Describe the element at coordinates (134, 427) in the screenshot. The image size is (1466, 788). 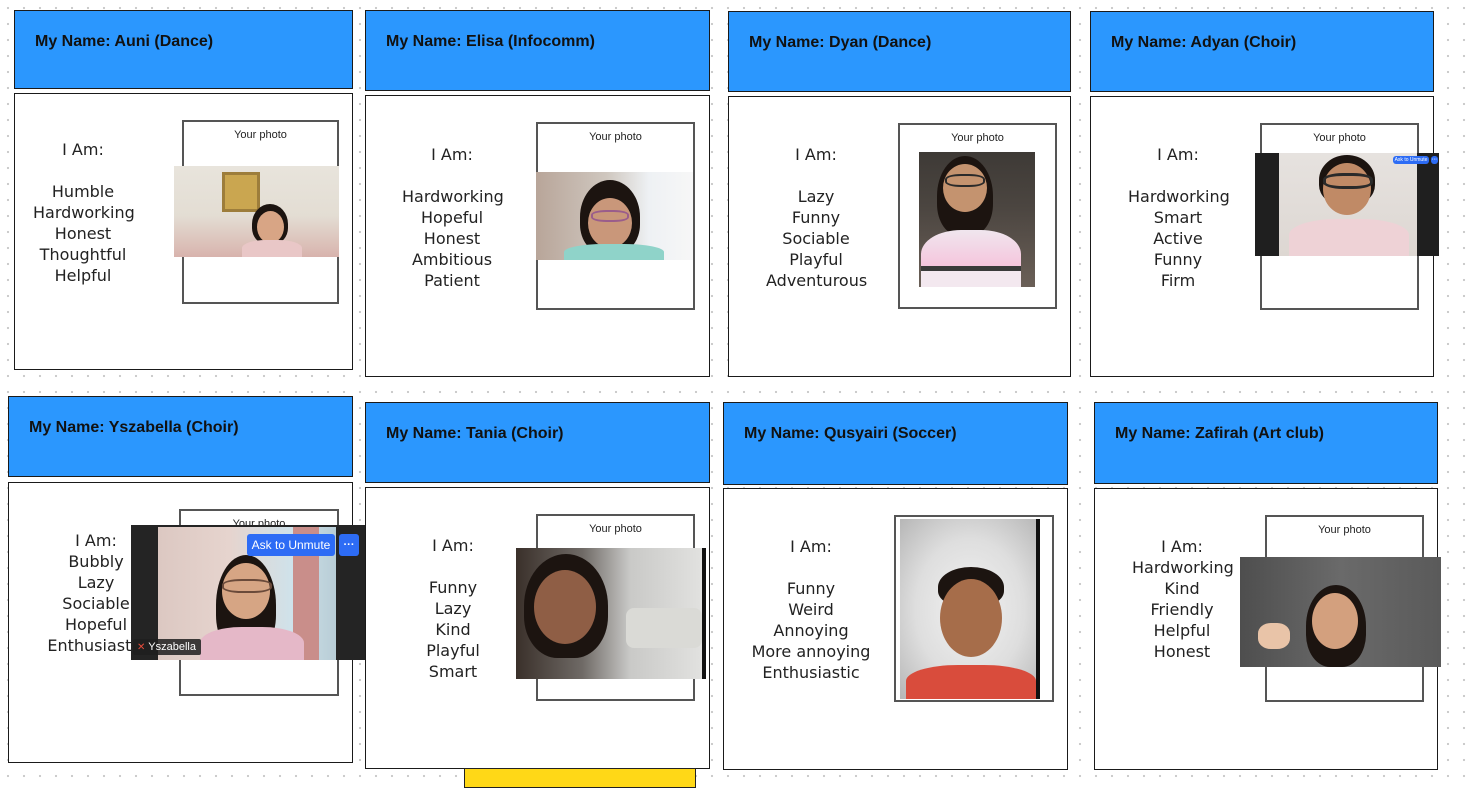
I see `card-title: My Name: Yszabella (Choir)` at that location.